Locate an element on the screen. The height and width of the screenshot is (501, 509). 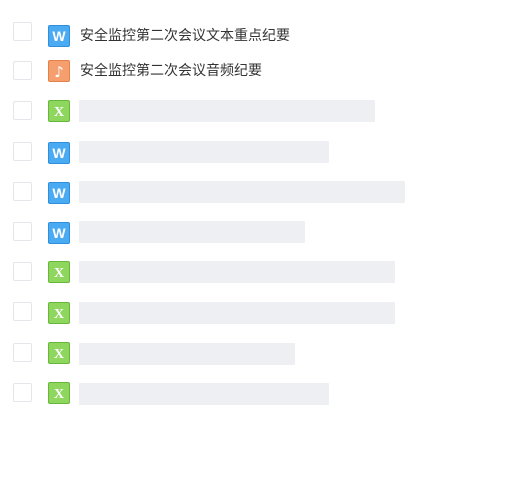
file-name: 安全监控第二次会议文本重点纪要 is located at coordinates (185, 36).